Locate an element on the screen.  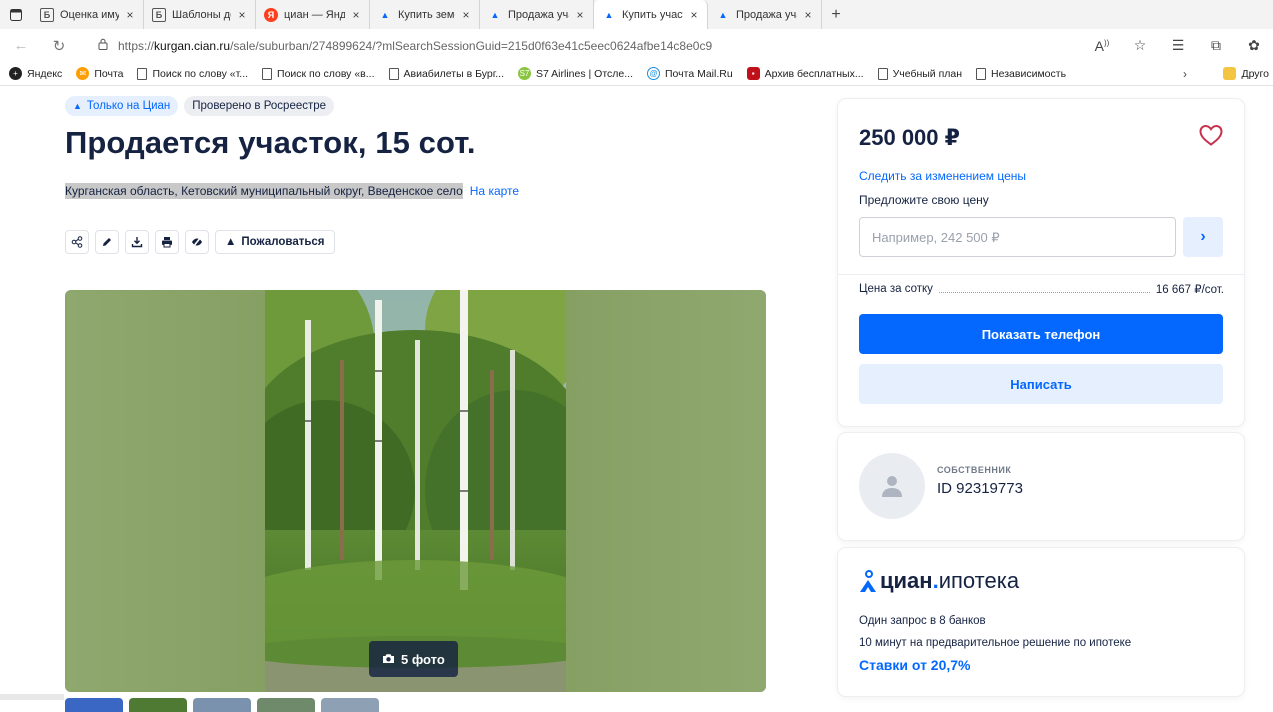
verified-badge: Проверено в Росреестре is located at coordinates (259, 106).